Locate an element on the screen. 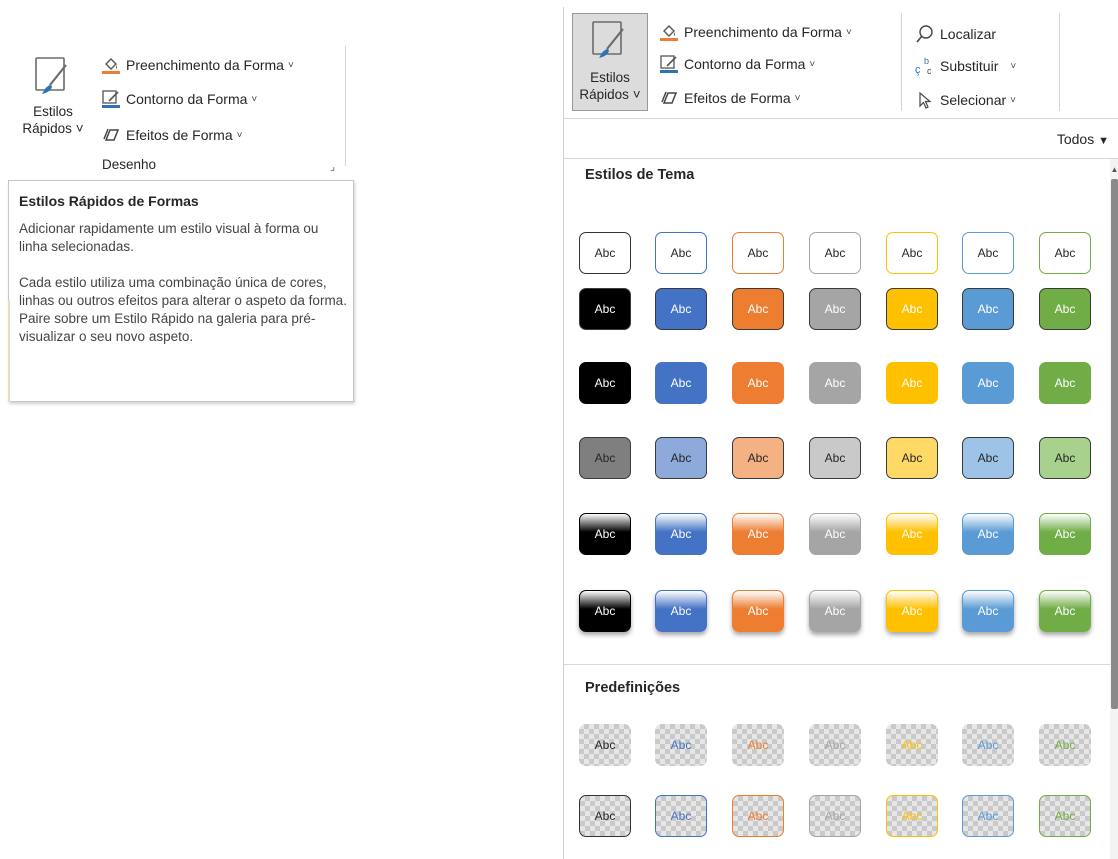  select-button: Selecionar ˅ is located at coordinates (965, 100).